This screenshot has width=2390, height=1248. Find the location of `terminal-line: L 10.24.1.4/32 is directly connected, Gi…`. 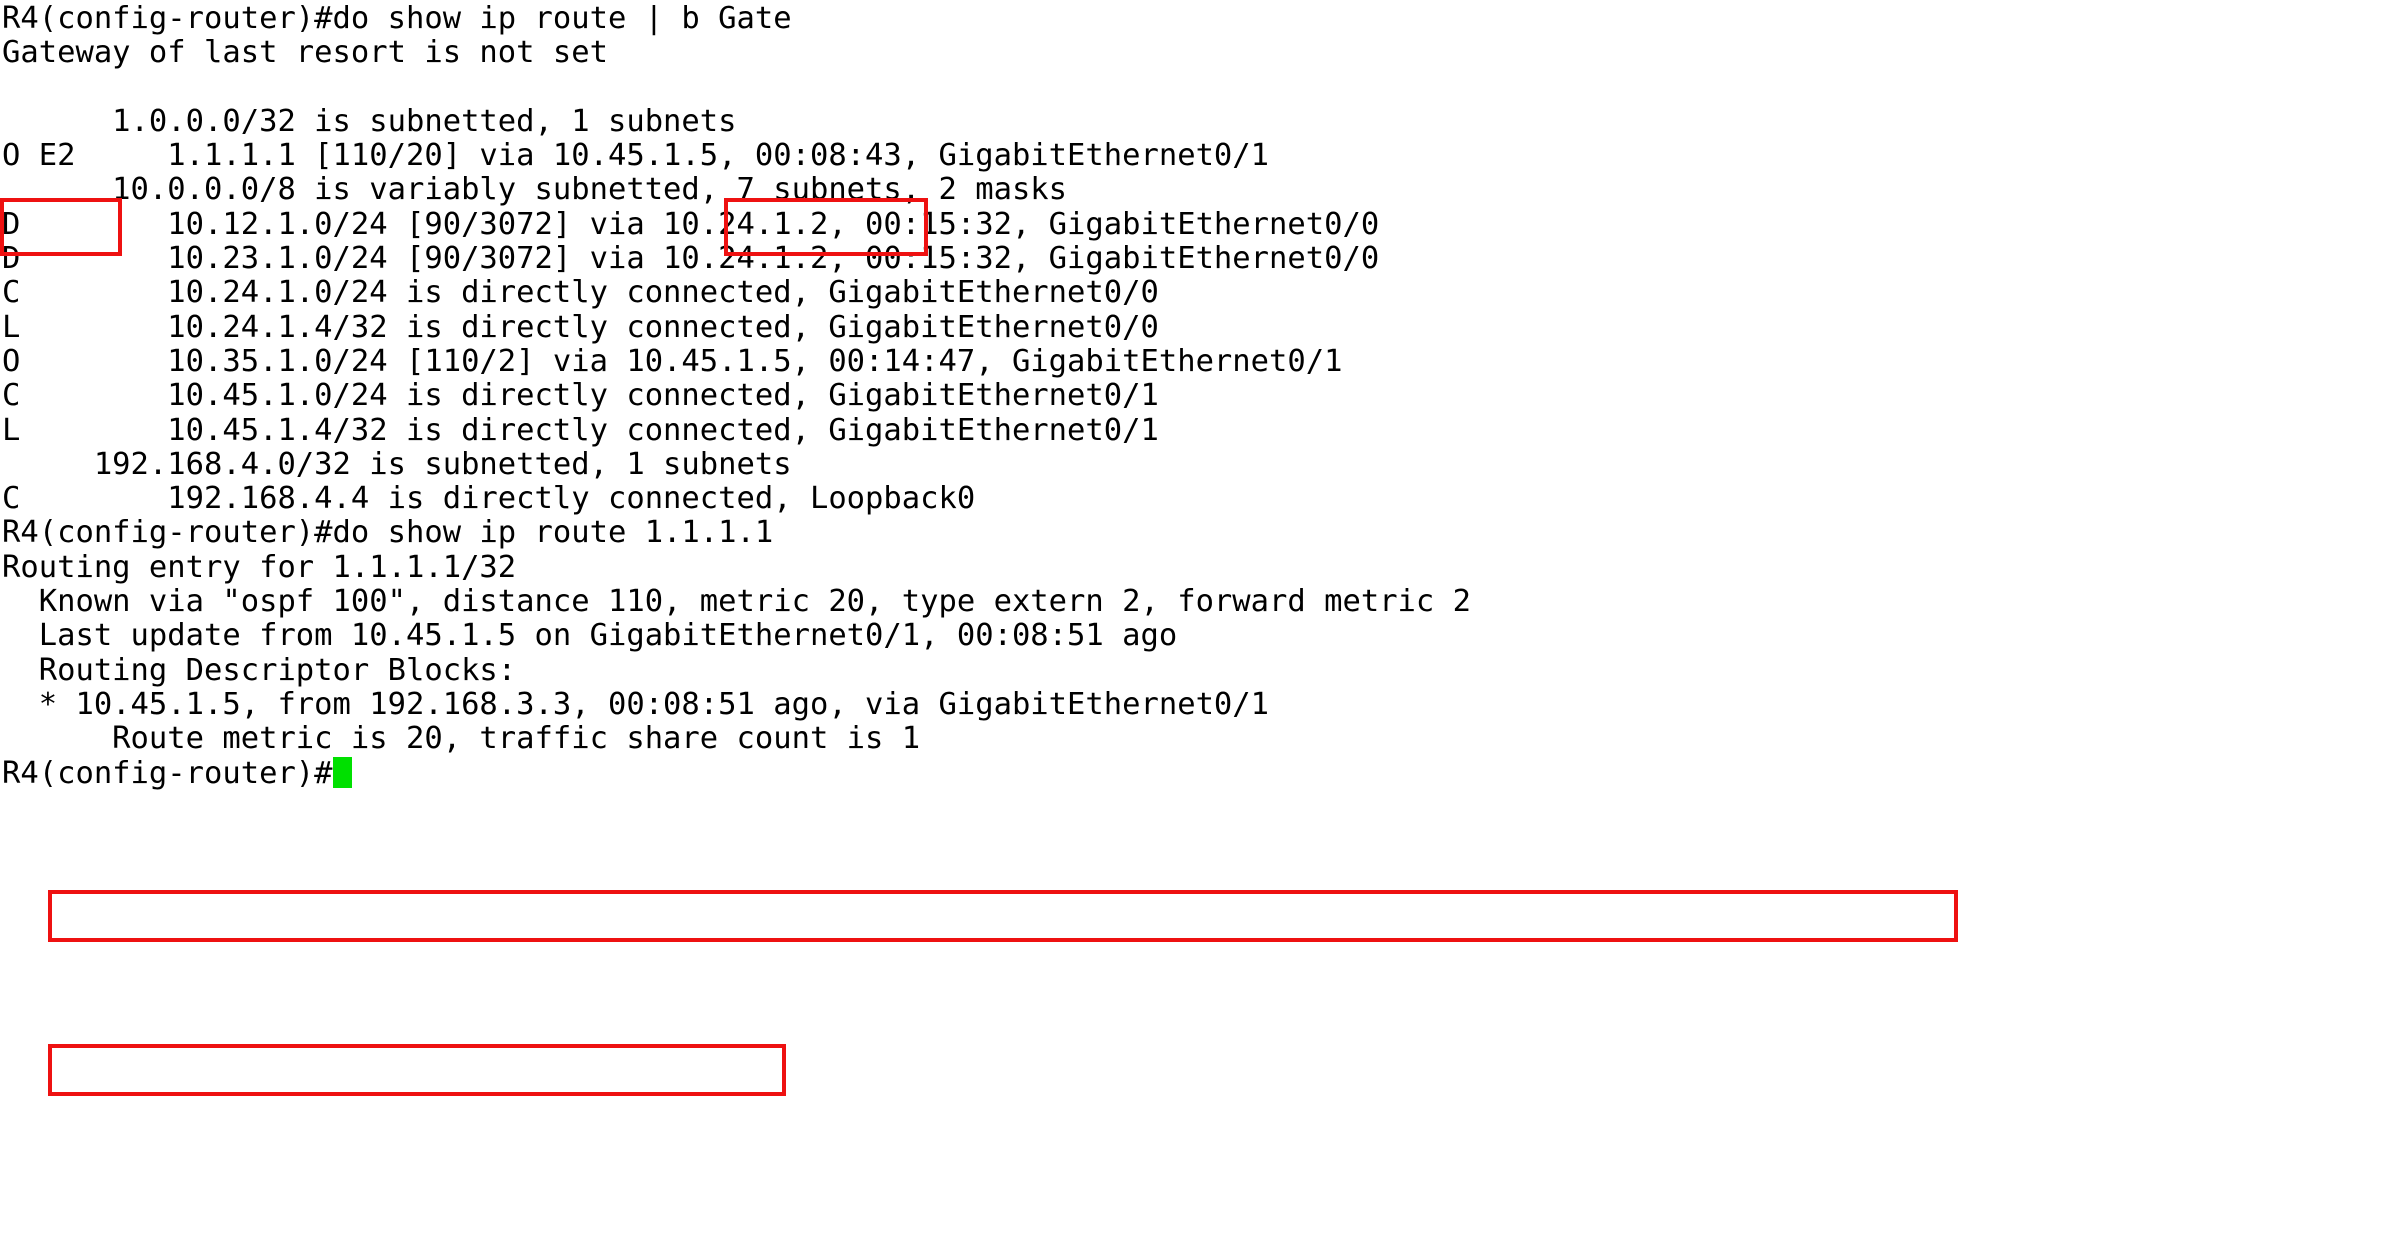

terminal-line: L 10.24.1.4/32 is directly connected, Gi… is located at coordinates (580, 327).